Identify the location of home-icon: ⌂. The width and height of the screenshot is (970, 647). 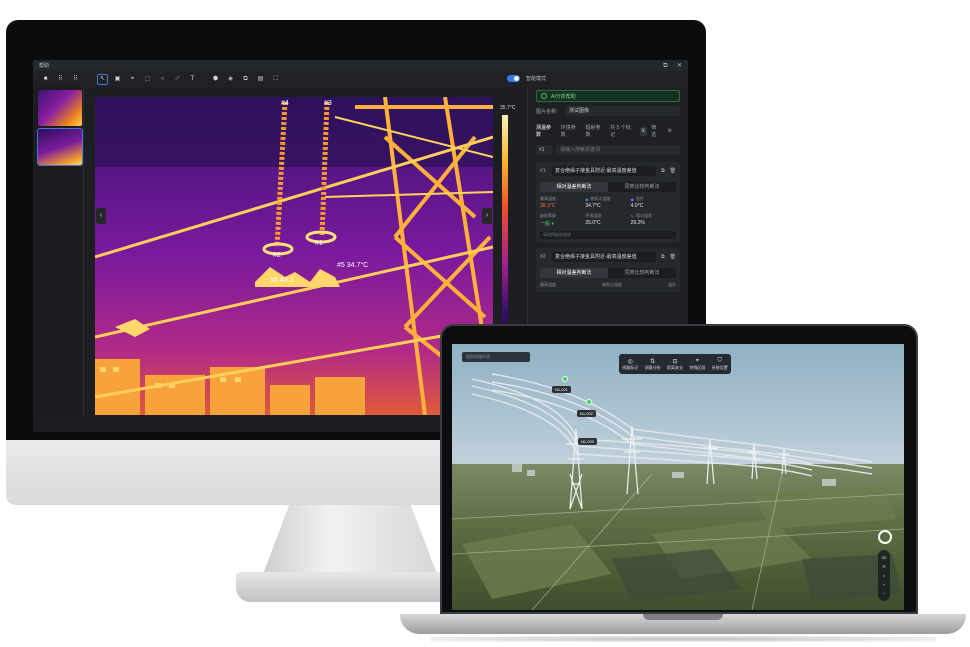
(884, 575).